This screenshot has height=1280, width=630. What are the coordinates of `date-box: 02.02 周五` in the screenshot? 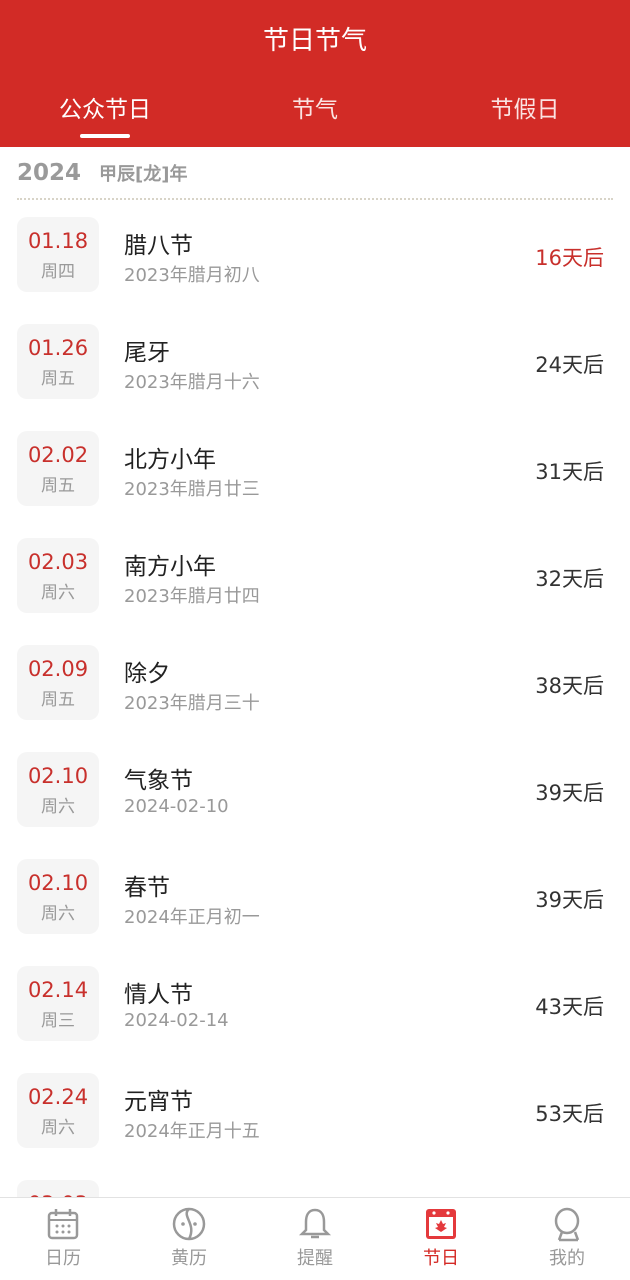 It's located at (58, 468).